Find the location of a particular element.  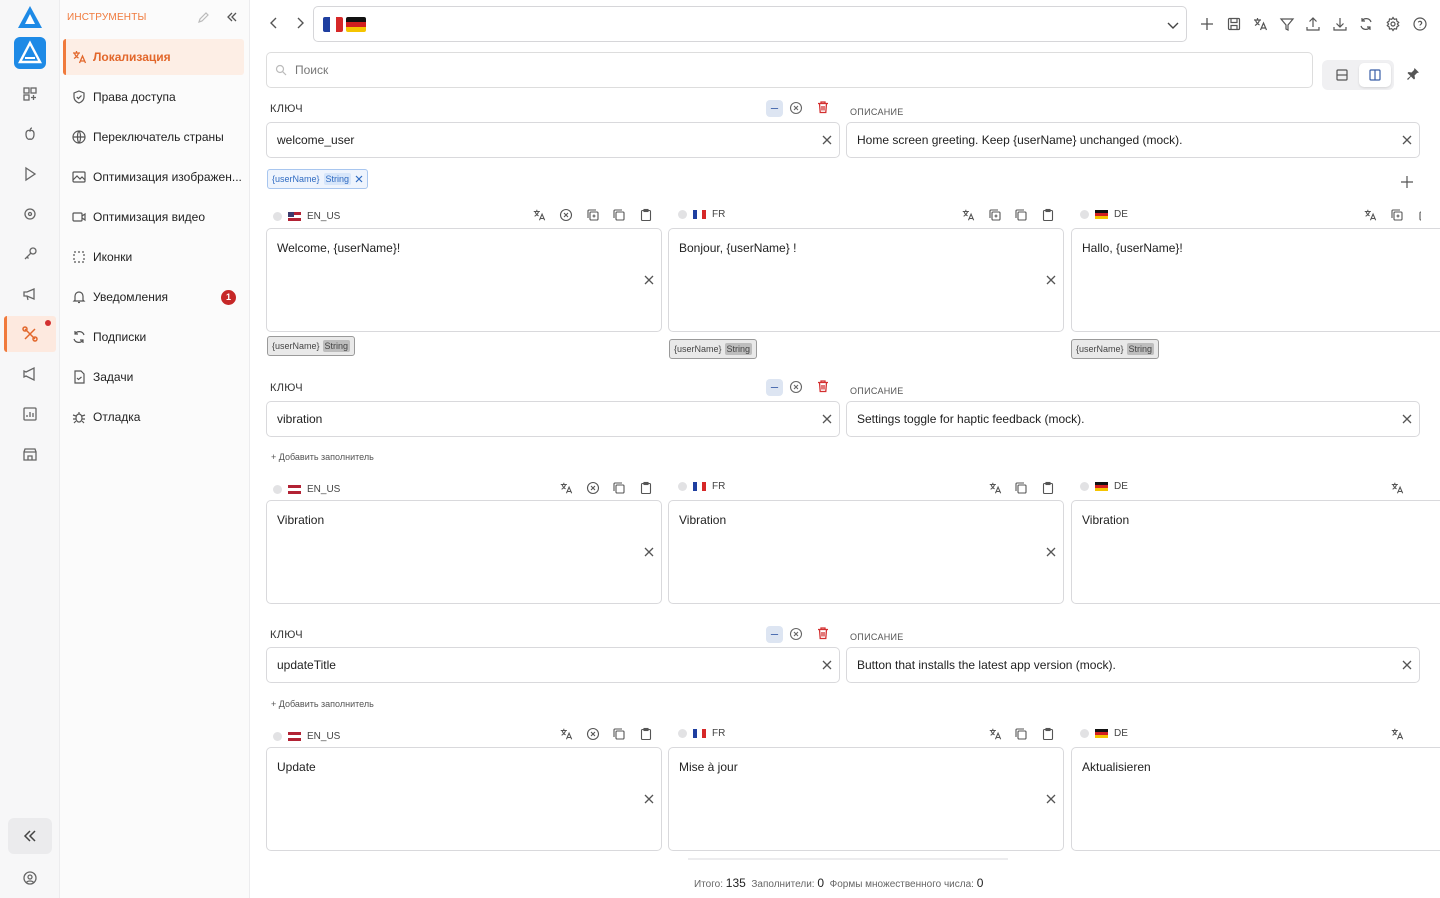

collapse-sidebar-icon is located at coordinates (232, 17).